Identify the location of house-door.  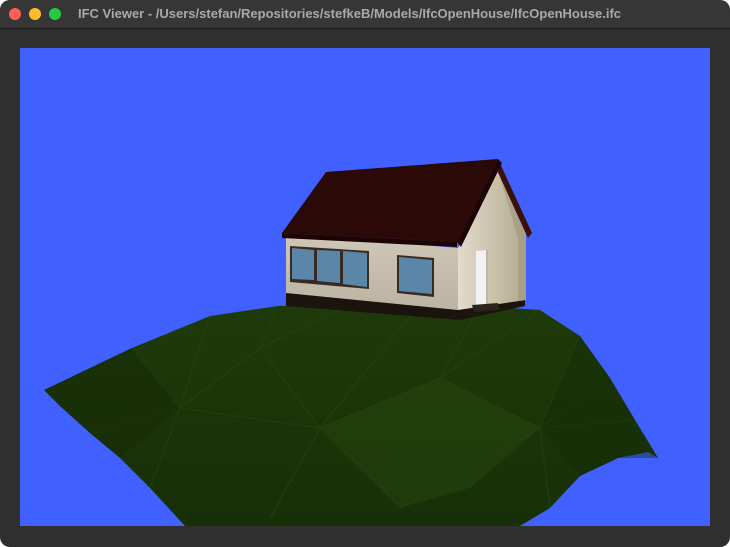
(481, 278).